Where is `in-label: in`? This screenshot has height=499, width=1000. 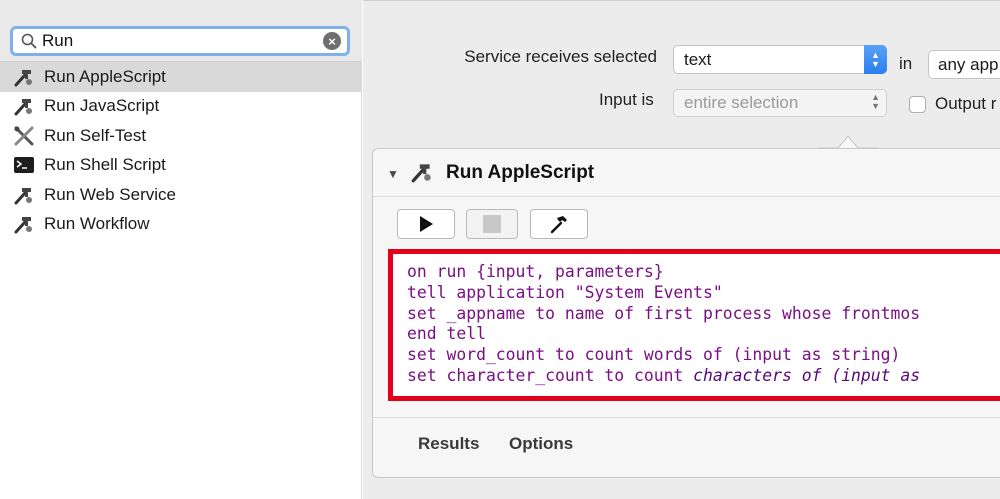 in-label: in is located at coordinates (906, 63).